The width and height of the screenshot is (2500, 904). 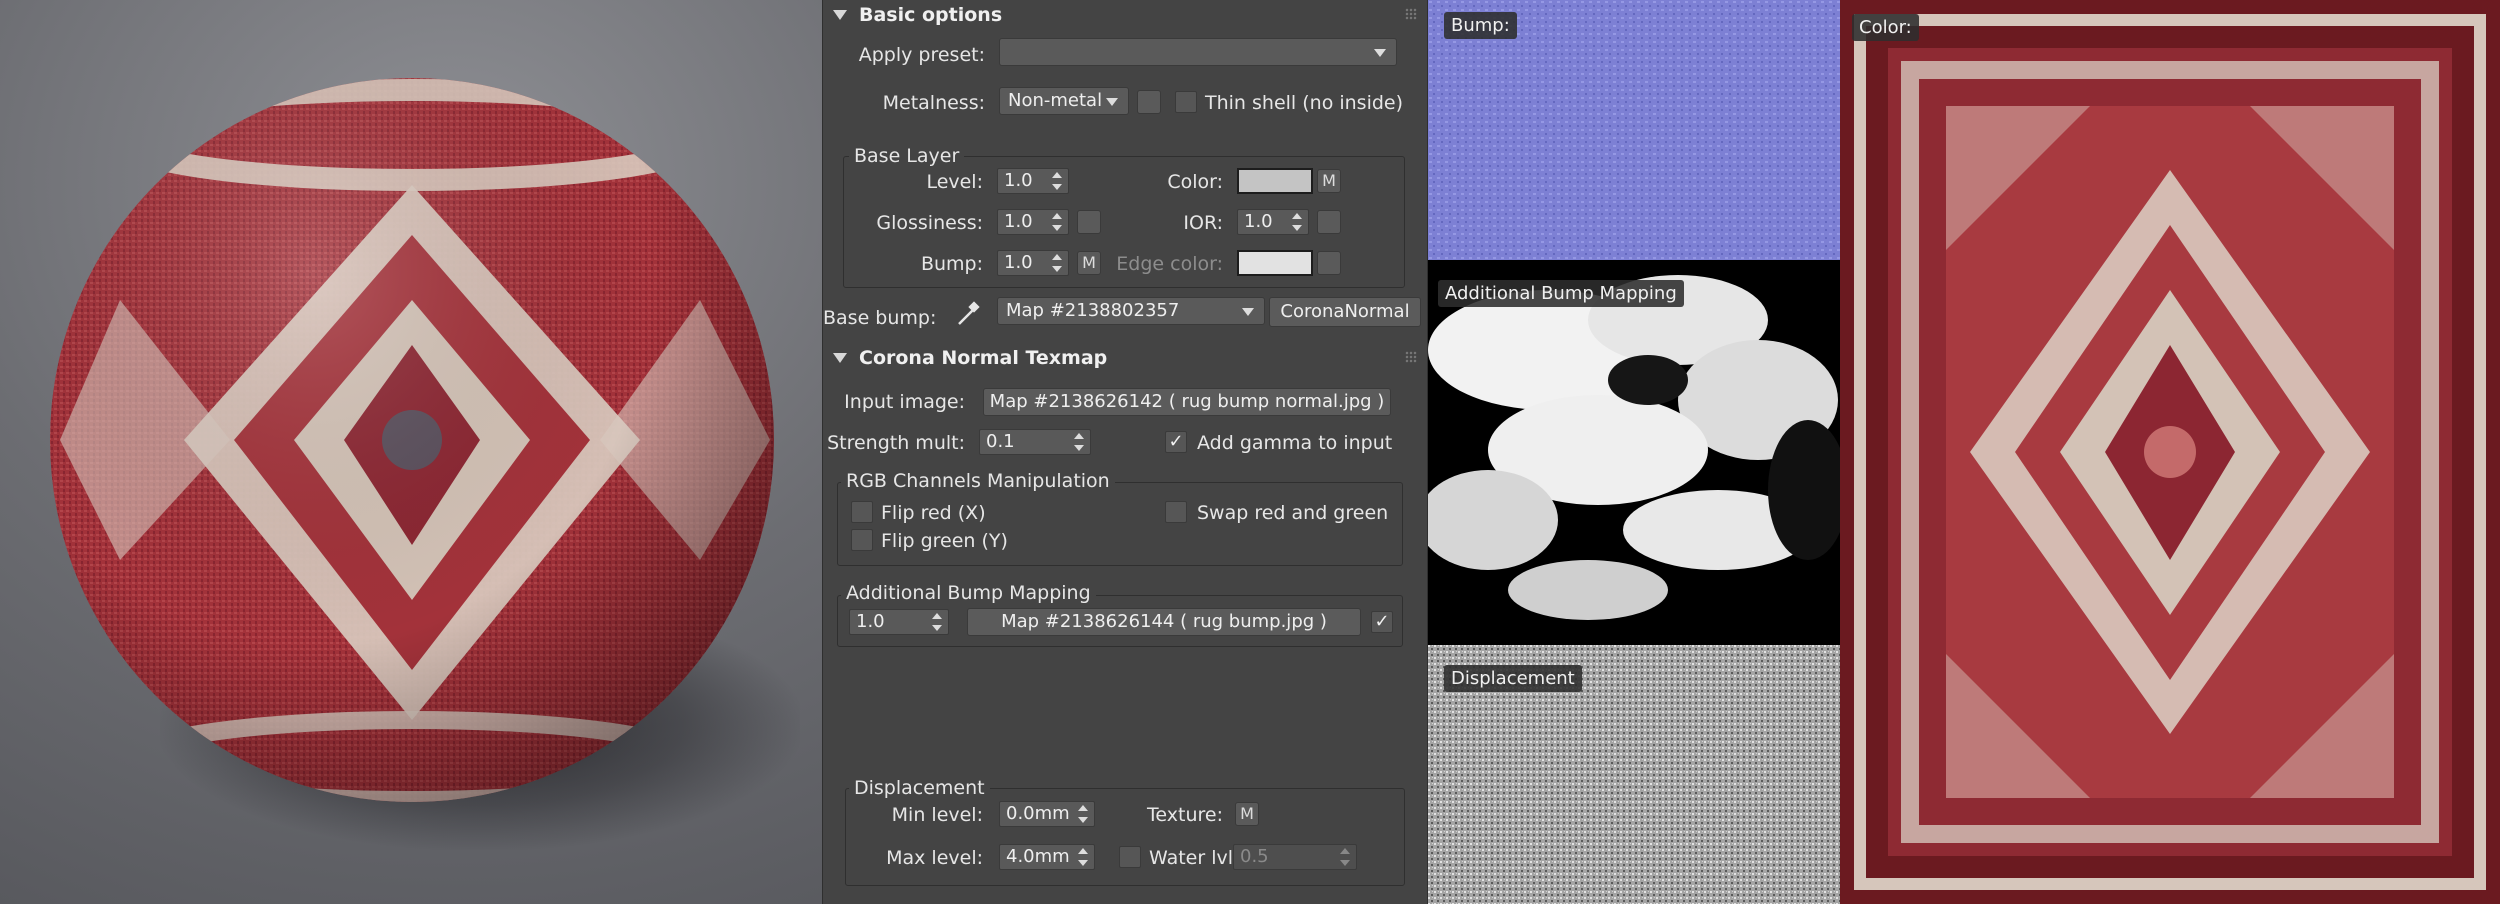 What do you see at coordinates (1275, 263) in the screenshot?
I see `edge-color-swatch` at bounding box center [1275, 263].